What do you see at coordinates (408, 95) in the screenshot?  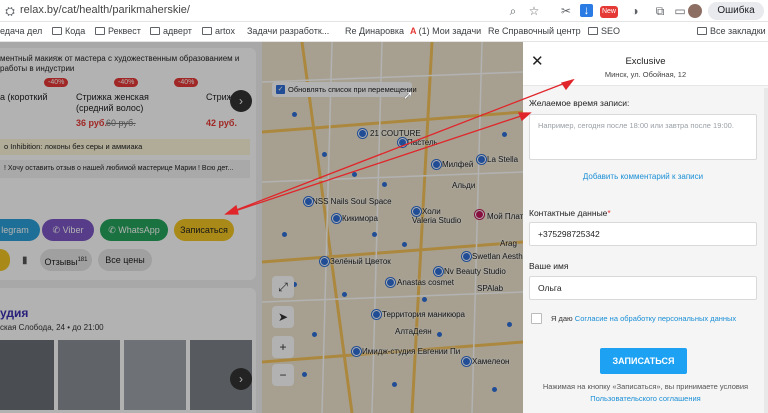 I see `mouse-cursor-icon: ➚` at bounding box center [408, 95].